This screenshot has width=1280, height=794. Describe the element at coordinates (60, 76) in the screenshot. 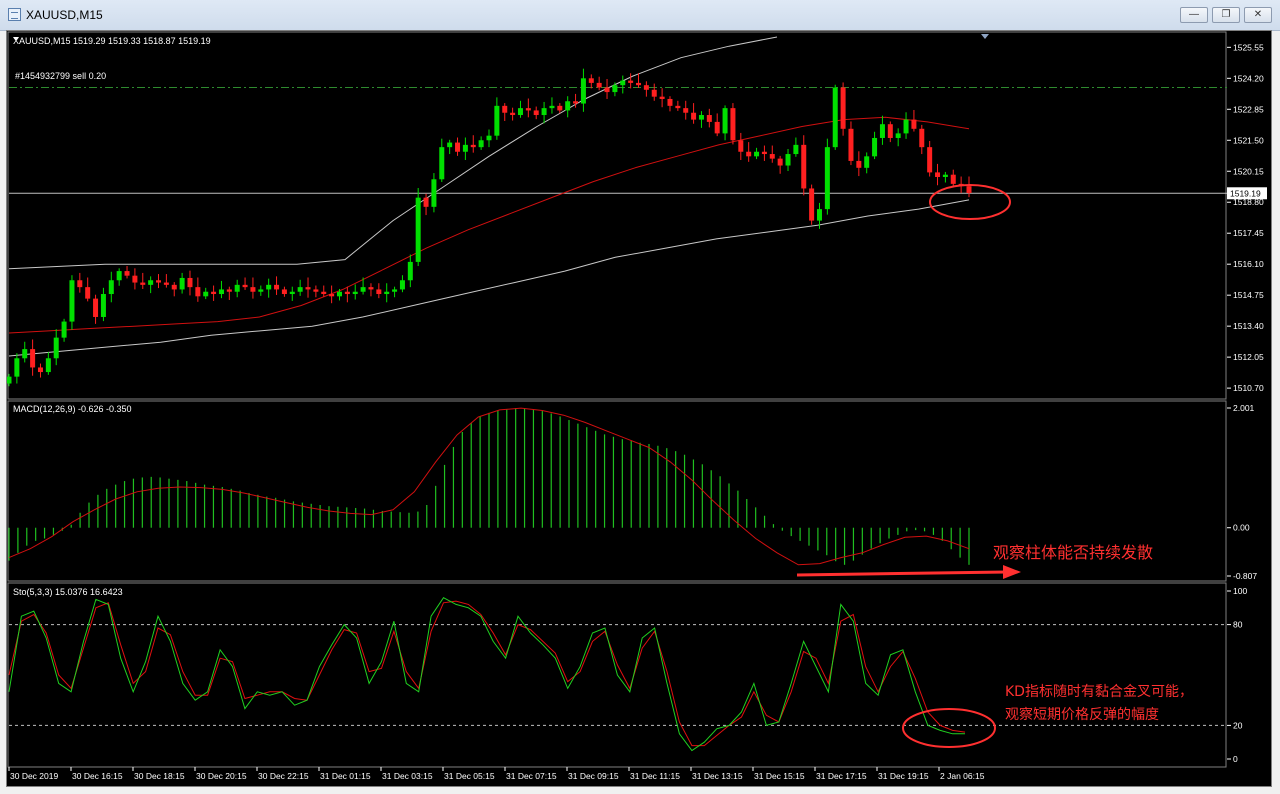

I see `order-label: #1454932799 sell 0.20` at that location.